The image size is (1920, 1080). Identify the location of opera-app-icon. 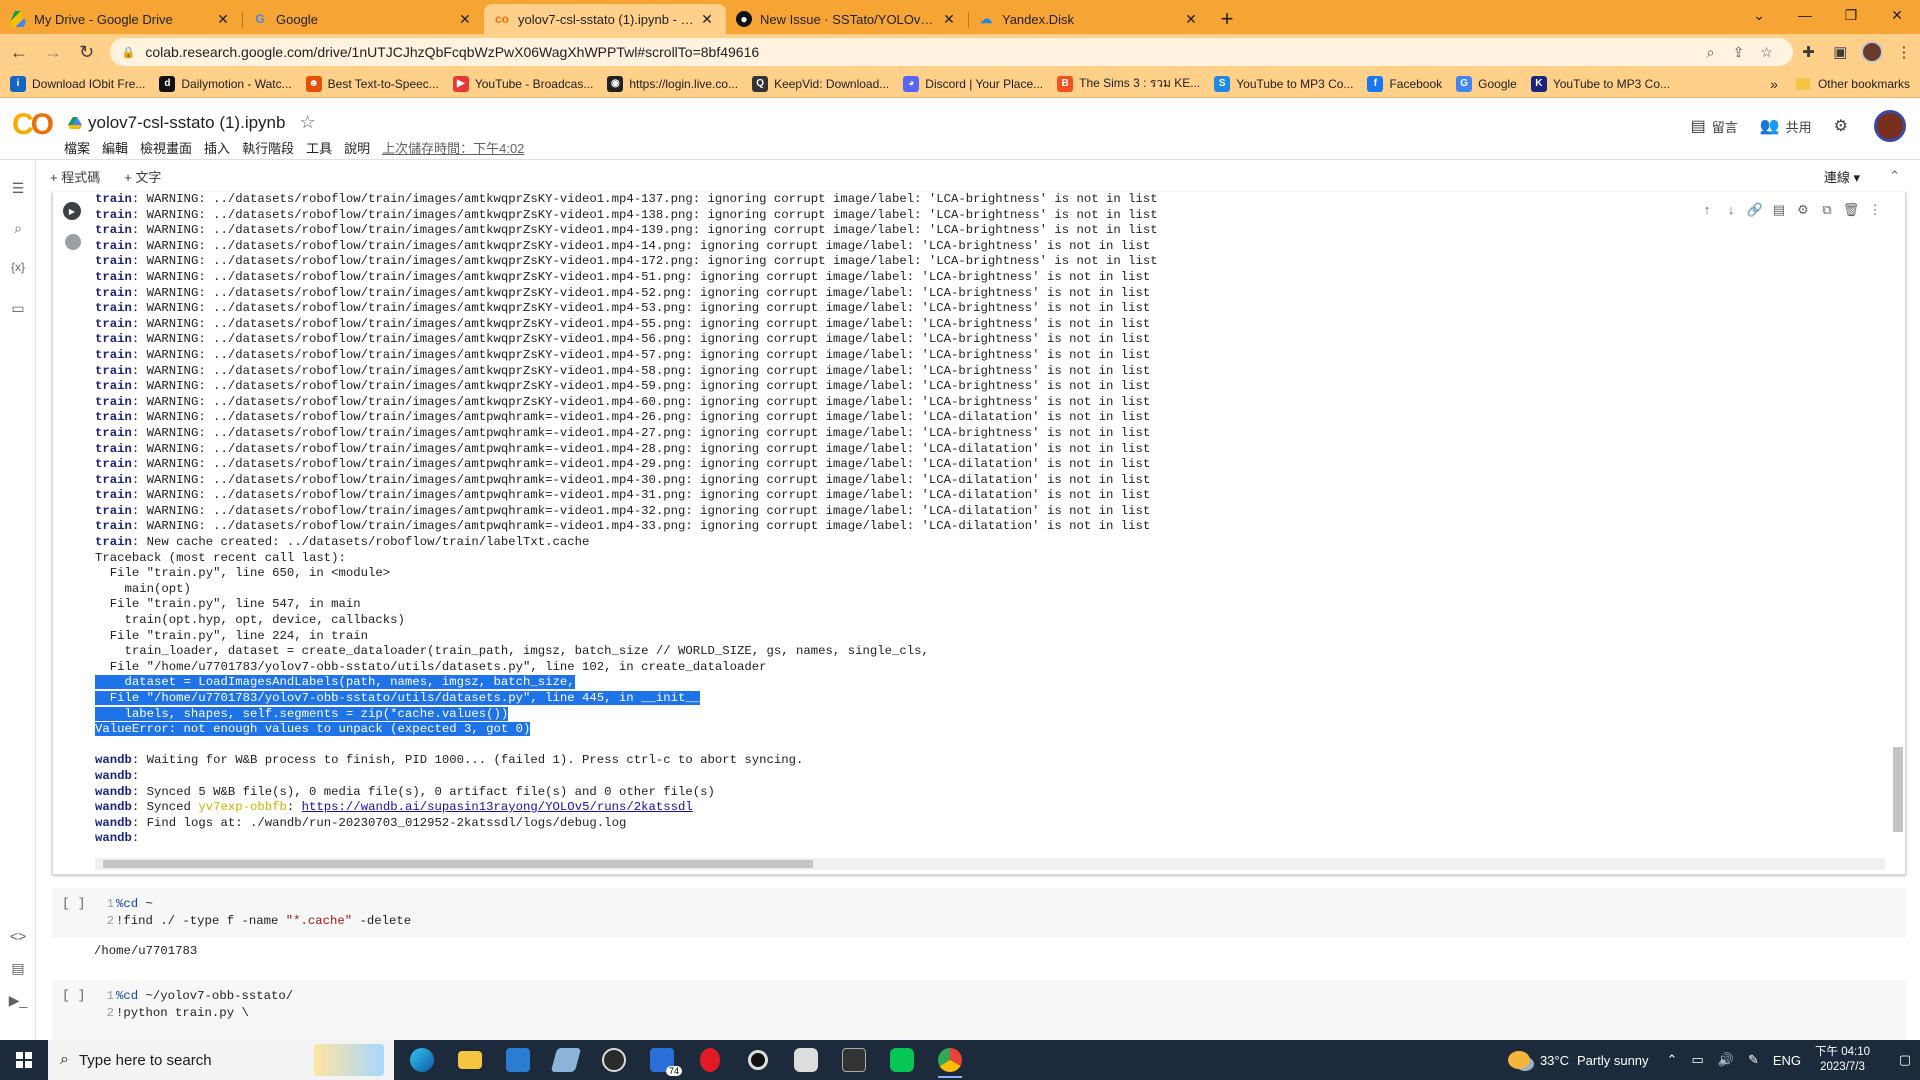
(710, 1060).